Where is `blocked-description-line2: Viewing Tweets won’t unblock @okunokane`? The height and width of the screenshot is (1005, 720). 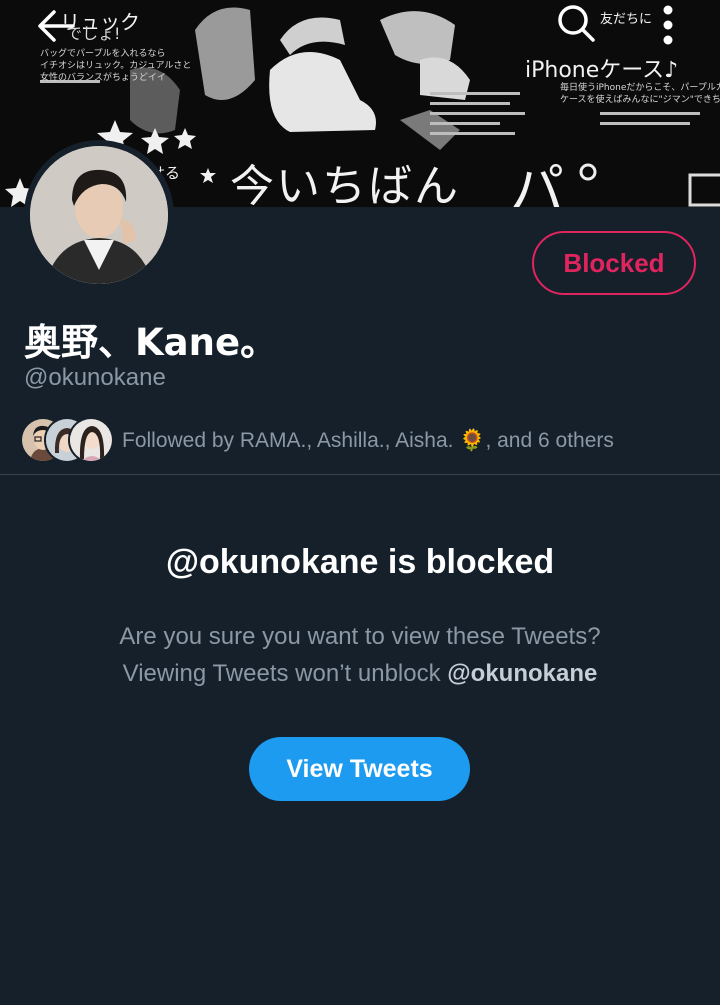 blocked-description-line2: Viewing Tweets won’t unblock @okunokane is located at coordinates (360, 673).